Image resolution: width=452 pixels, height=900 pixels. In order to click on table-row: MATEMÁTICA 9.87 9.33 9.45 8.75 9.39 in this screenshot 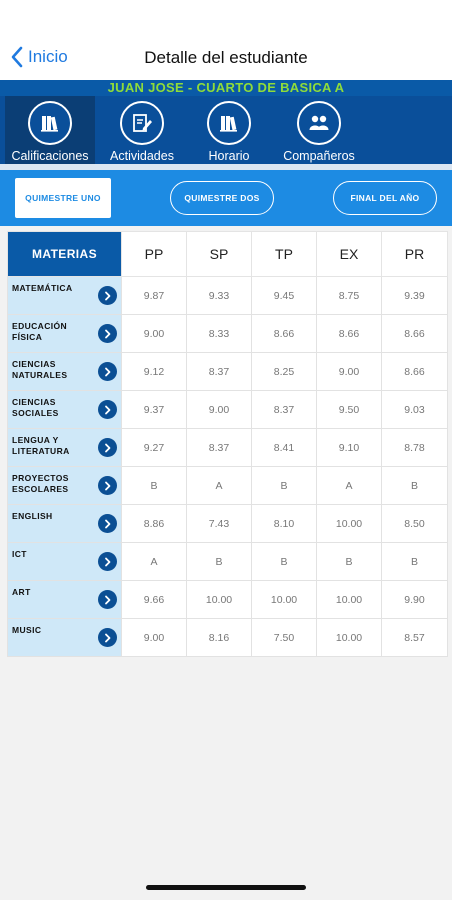, I will do `click(227, 295)`.